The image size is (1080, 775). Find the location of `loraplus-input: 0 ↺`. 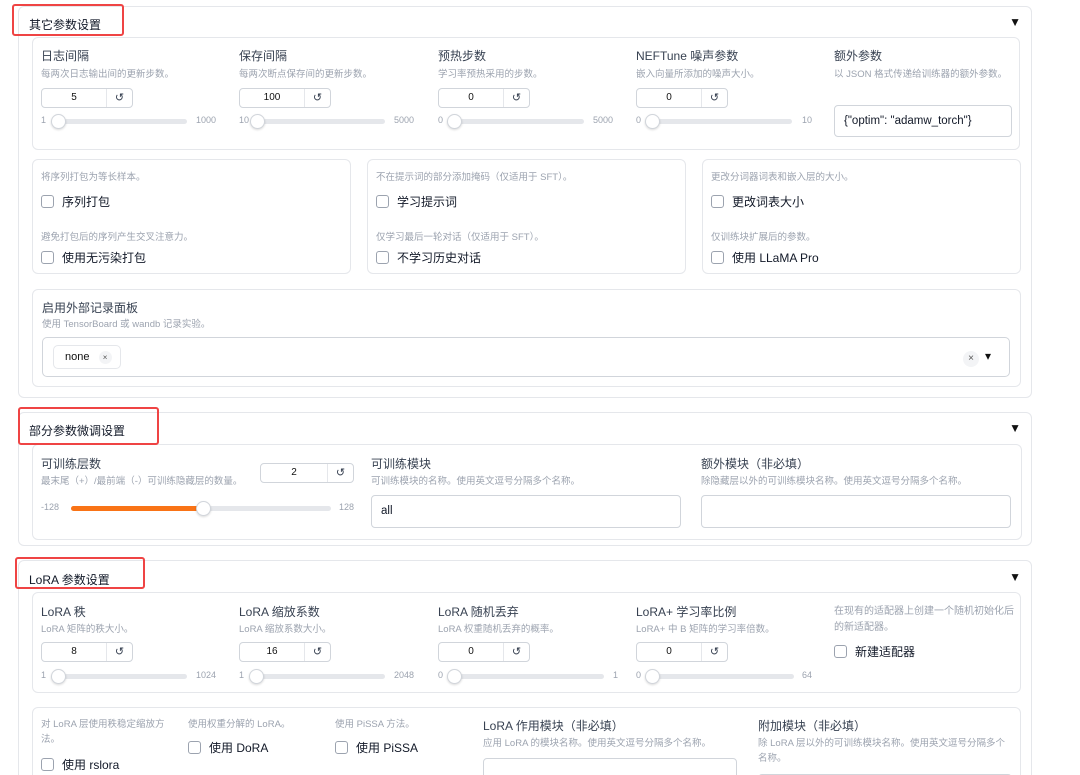

loraplus-input: 0 ↺ is located at coordinates (682, 652).